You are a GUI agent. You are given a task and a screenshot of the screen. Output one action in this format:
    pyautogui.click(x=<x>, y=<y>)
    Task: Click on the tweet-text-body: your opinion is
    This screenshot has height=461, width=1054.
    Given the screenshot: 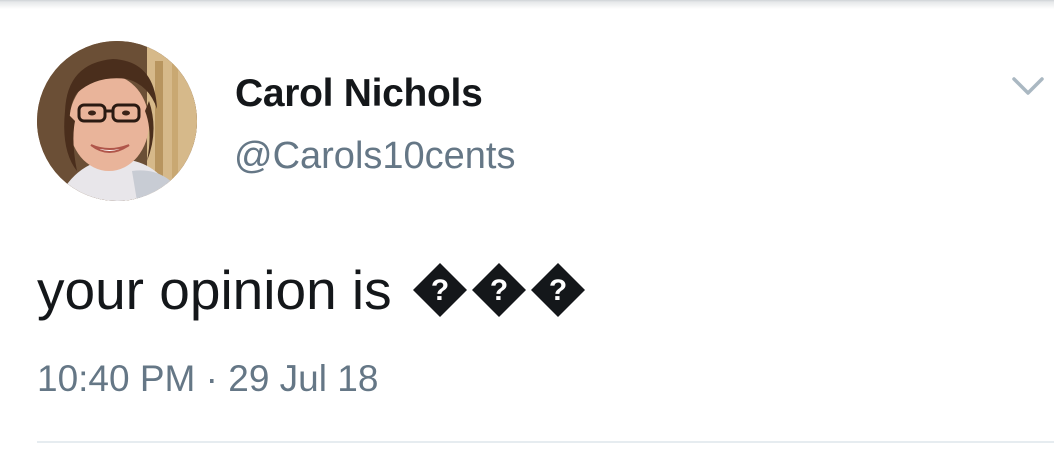 What is the action you would take?
    pyautogui.click(x=214, y=290)
    